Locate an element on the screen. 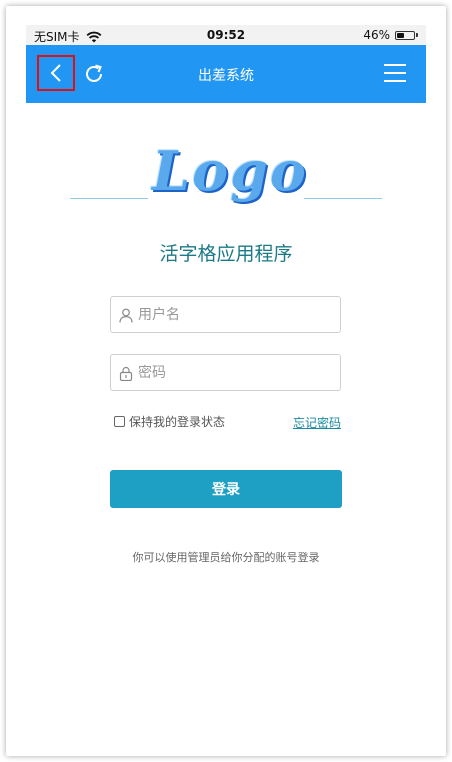 The width and height of the screenshot is (452, 762). battery-fill is located at coordinates (400, 35).